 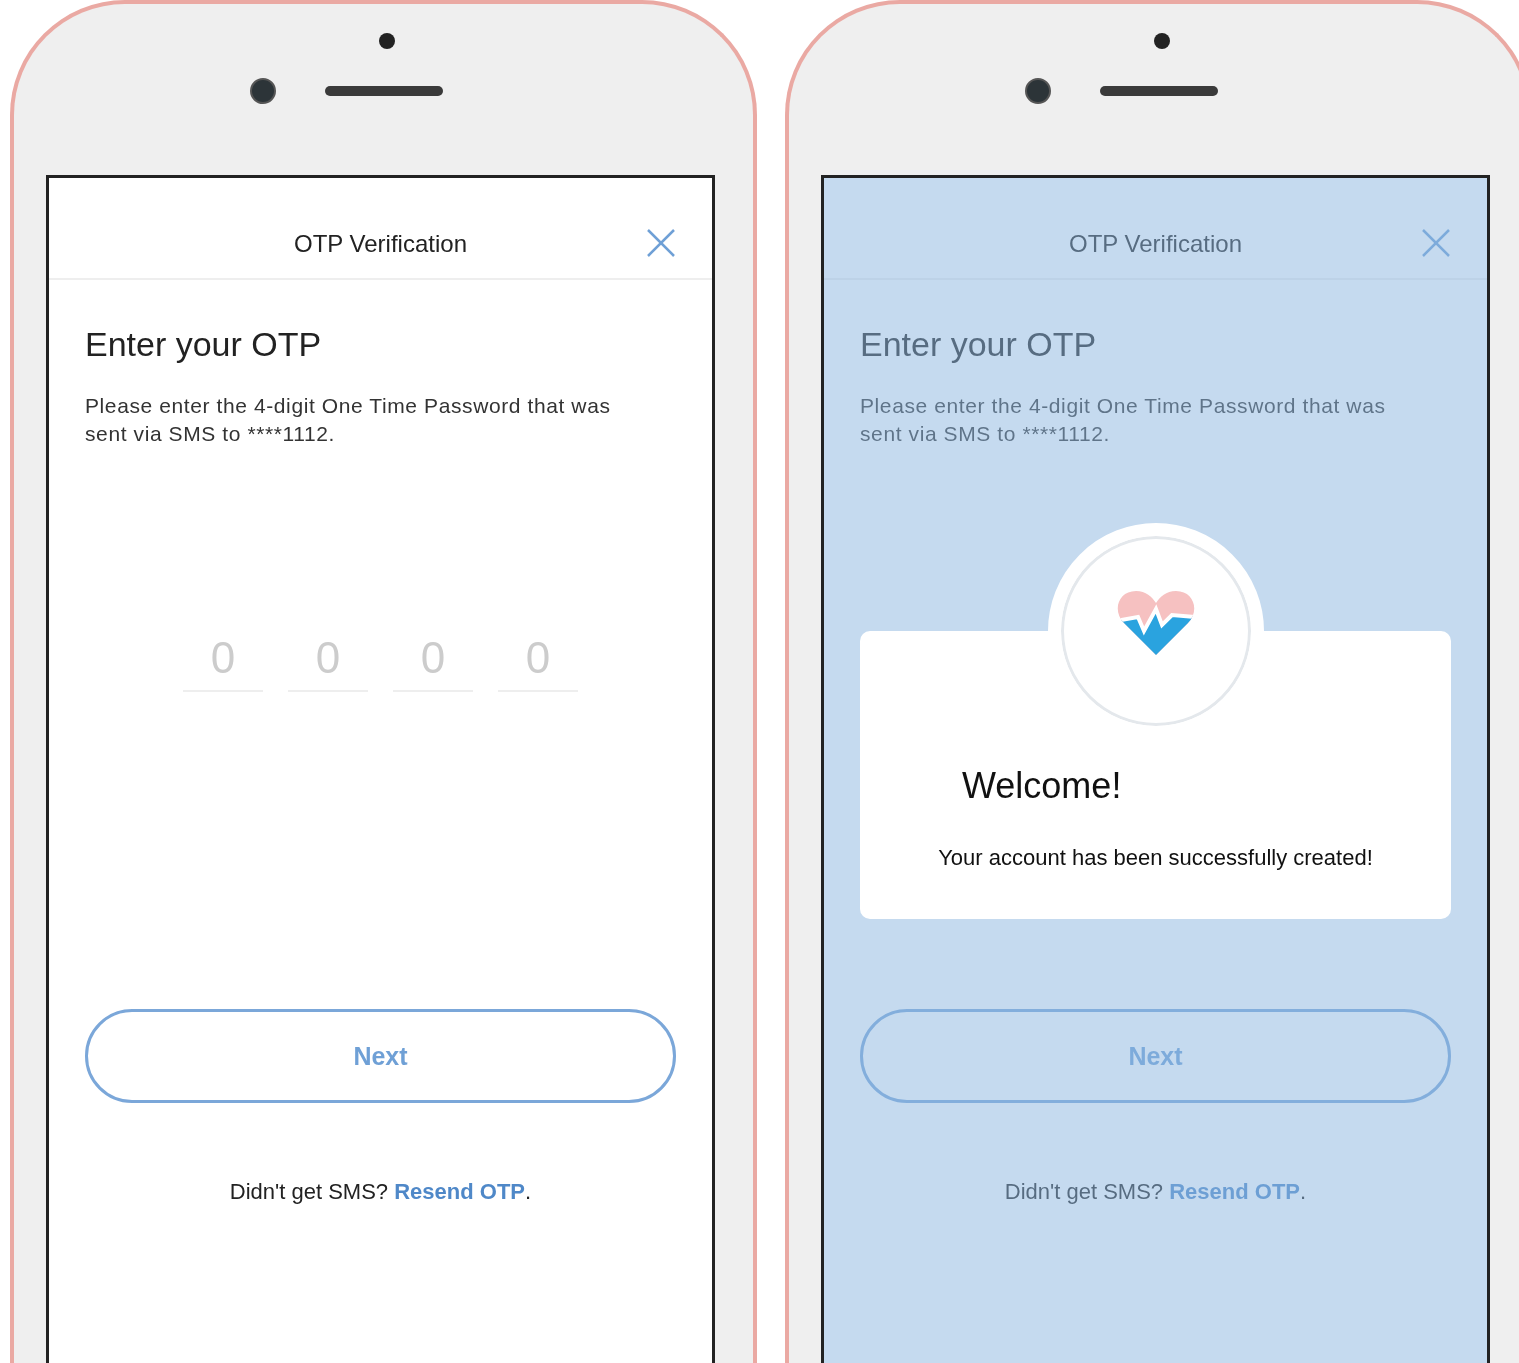 What do you see at coordinates (1042, 786) in the screenshot?
I see `welcome-title: Welcome!` at bounding box center [1042, 786].